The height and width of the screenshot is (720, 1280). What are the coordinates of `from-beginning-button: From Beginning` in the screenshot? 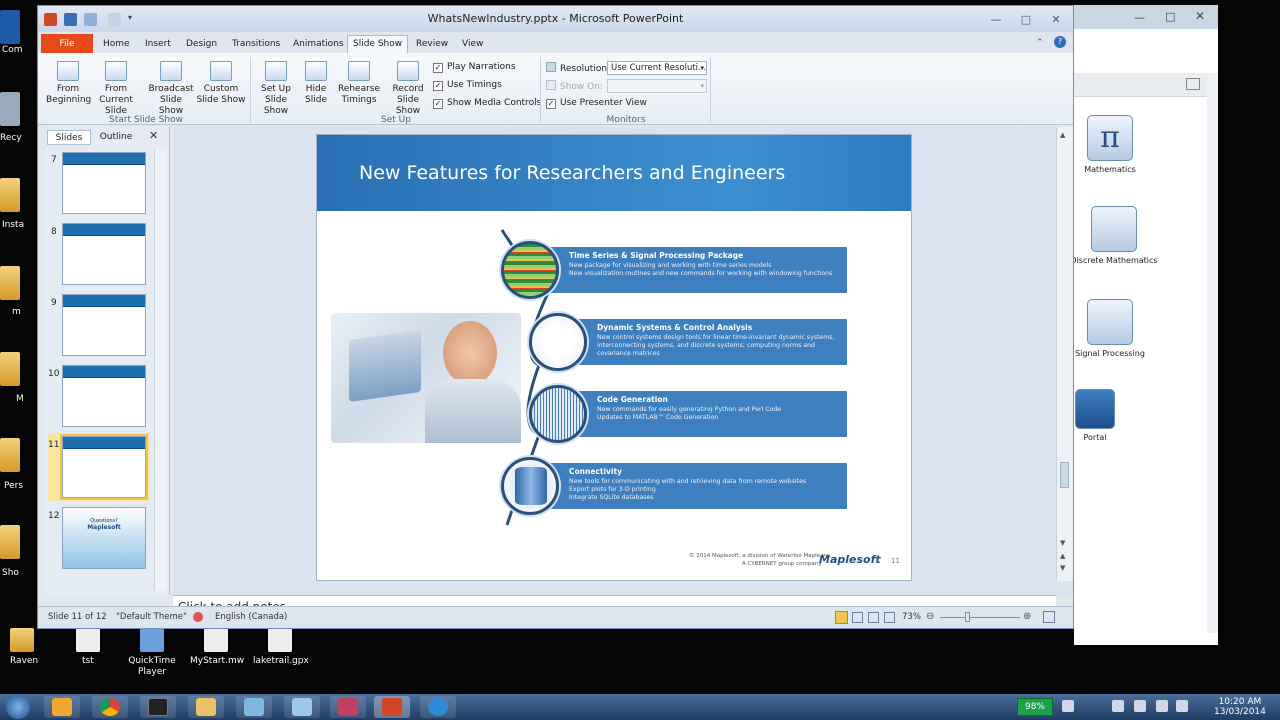 It's located at (68, 83).